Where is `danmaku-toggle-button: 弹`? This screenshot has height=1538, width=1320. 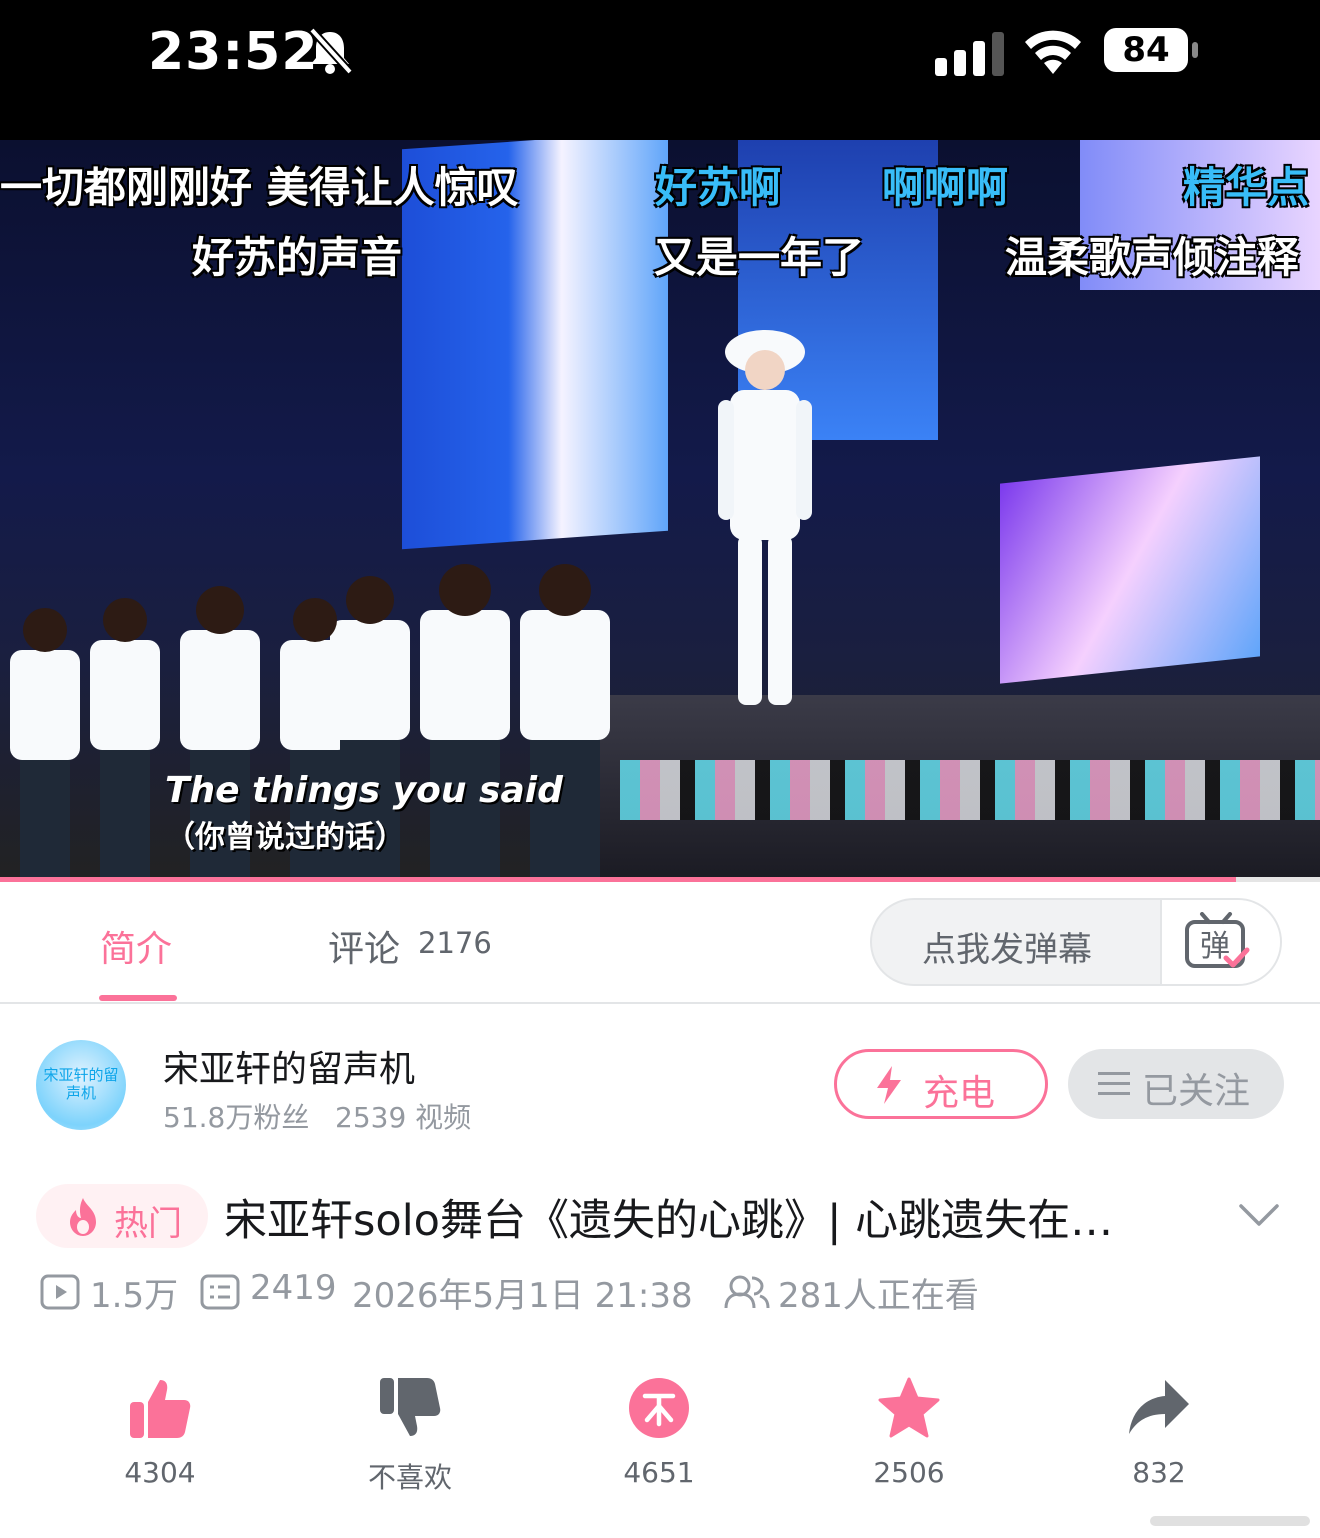
danmaku-toggle-button: 弹 is located at coordinates (1220, 942).